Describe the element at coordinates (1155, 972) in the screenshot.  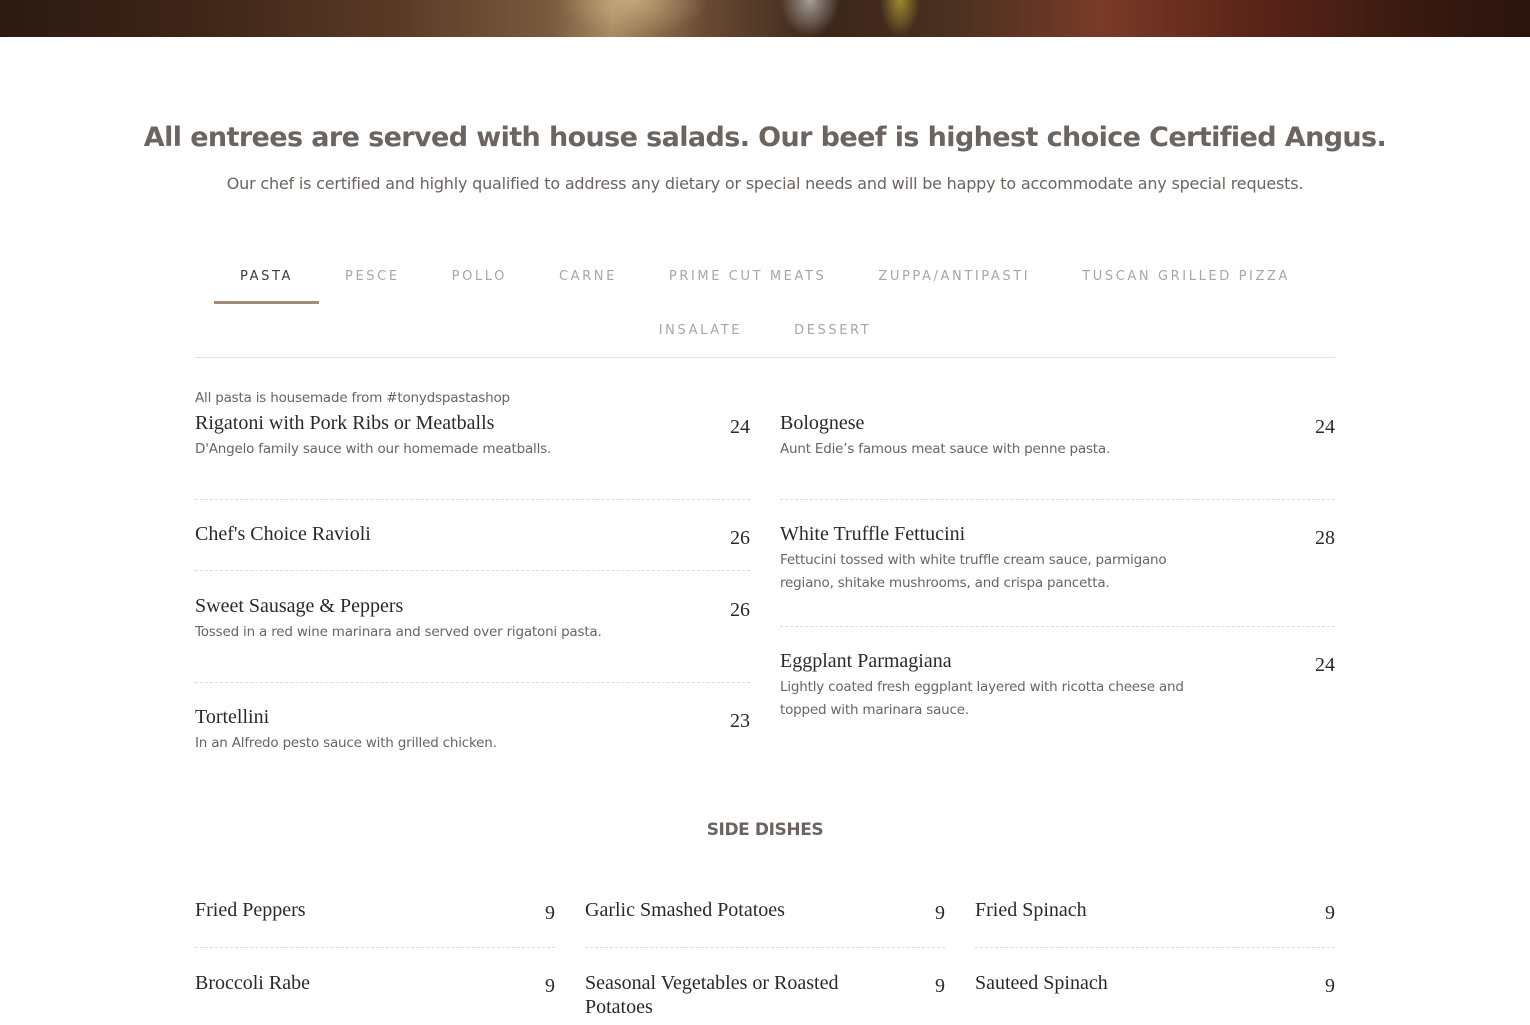
I see `side-dish-item: 9 Sauteed Spinach` at that location.